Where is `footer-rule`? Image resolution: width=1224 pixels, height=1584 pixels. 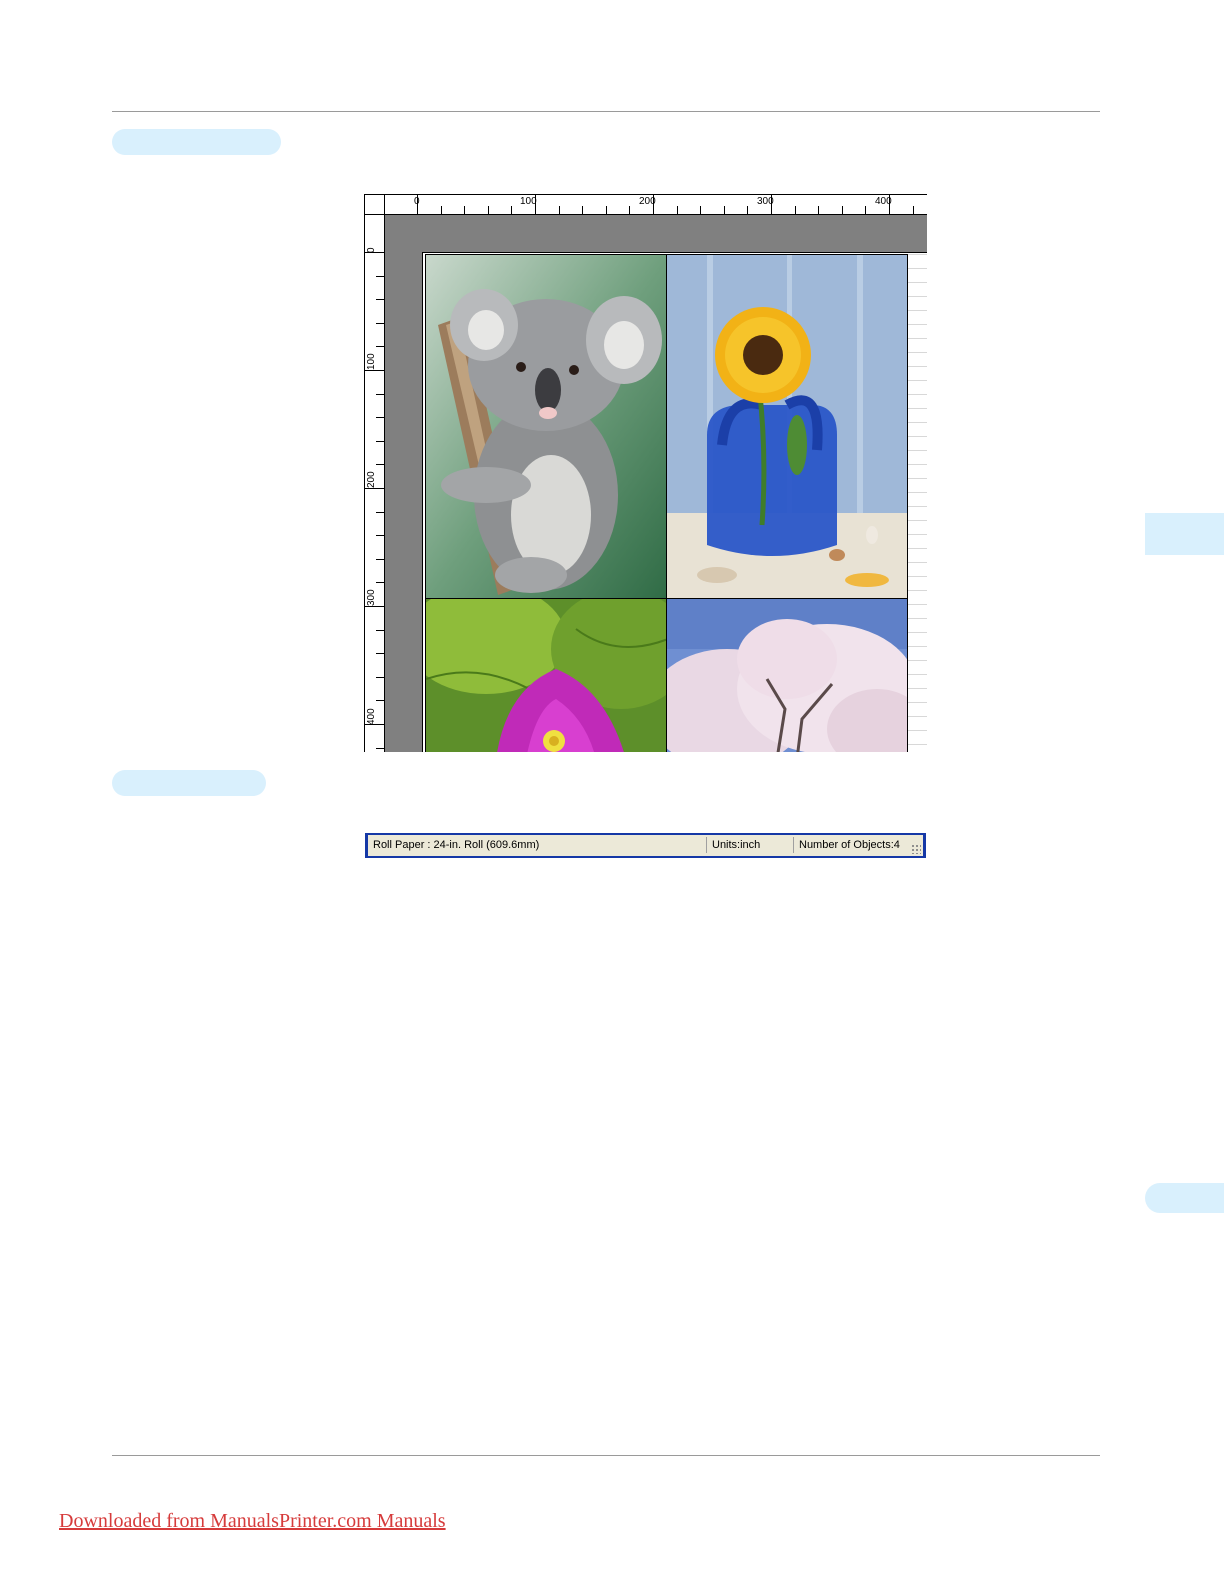
footer-rule is located at coordinates (606, 1455).